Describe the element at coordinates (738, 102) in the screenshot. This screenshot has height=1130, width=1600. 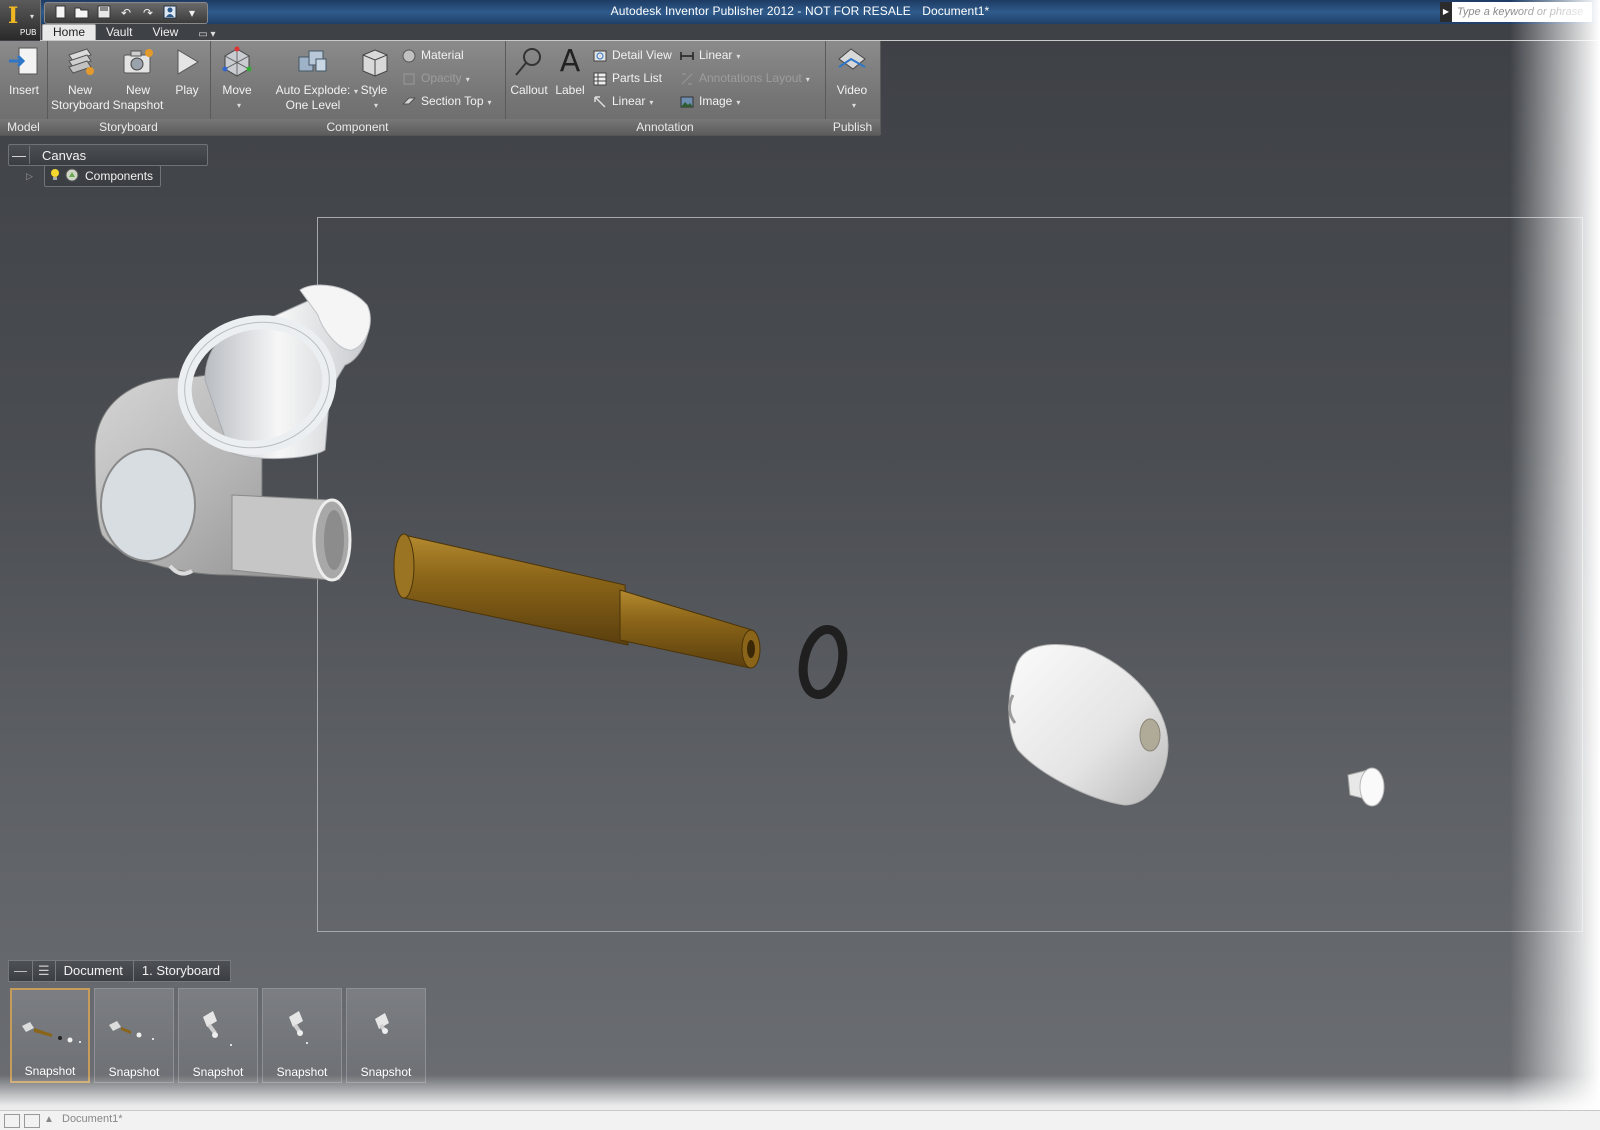
I see `image-dropdown-icon: ▾` at that location.